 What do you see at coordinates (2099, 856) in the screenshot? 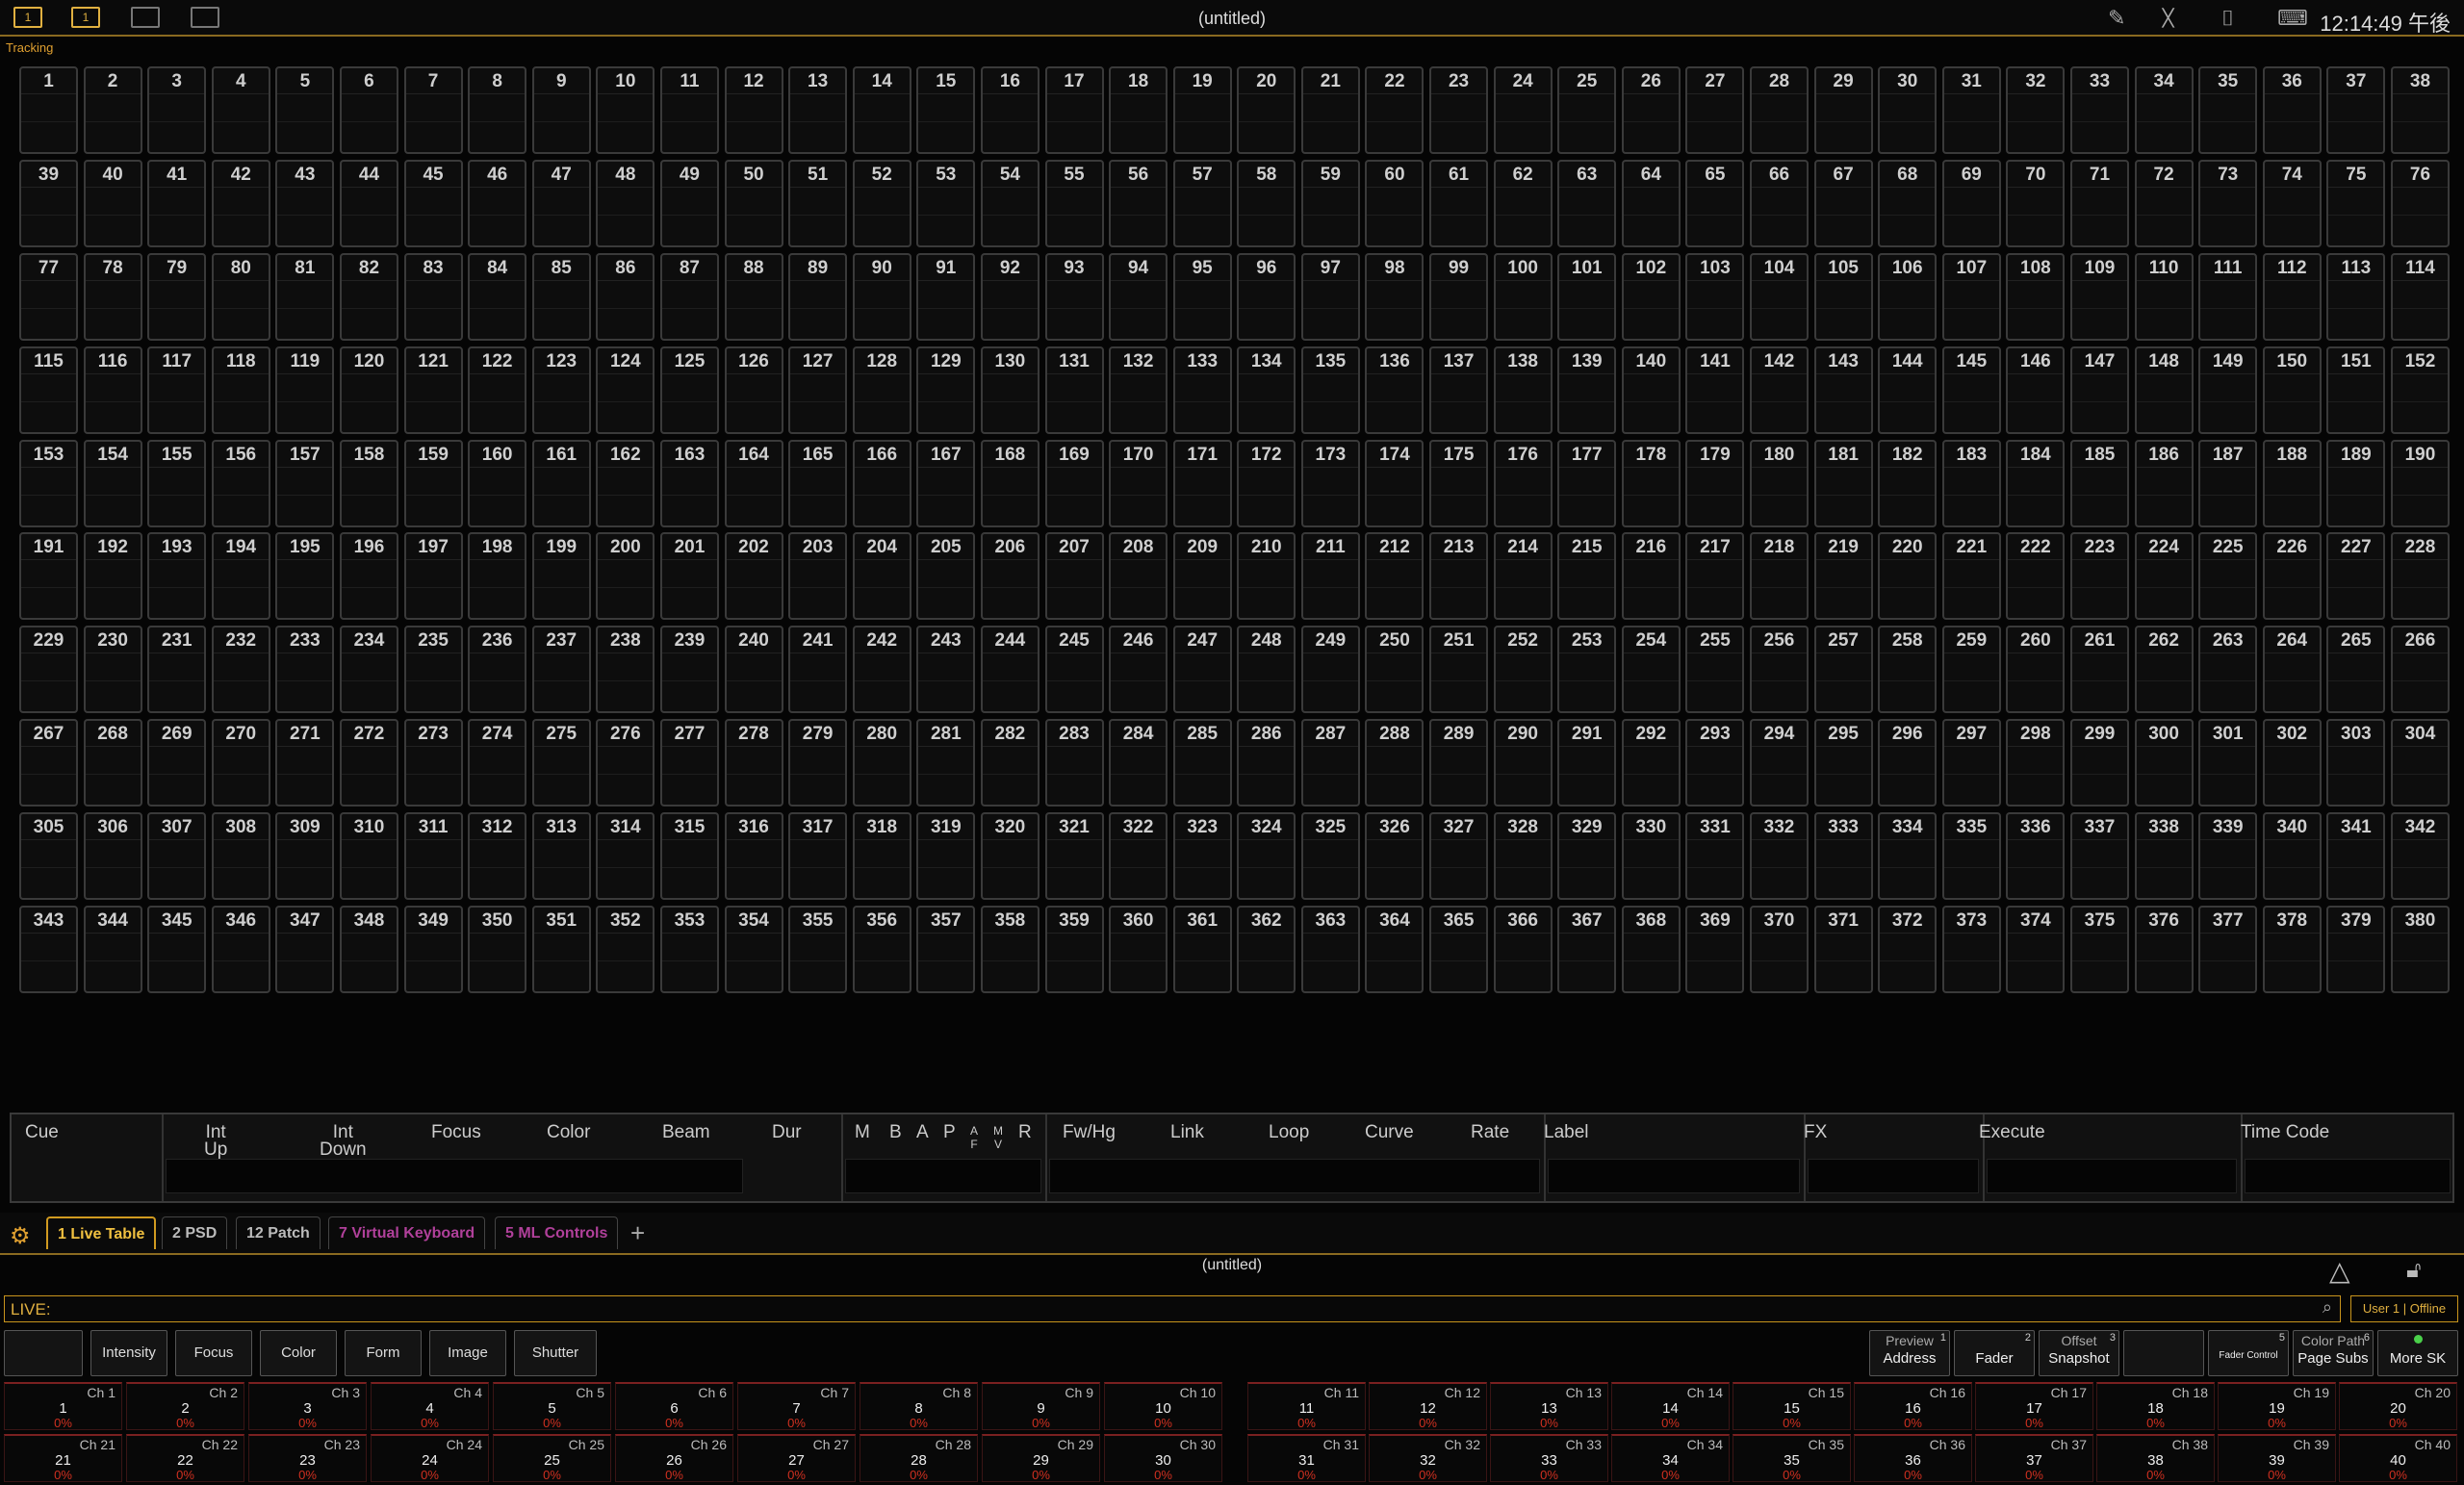
I see `channel-cell: 337` at bounding box center [2099, 856].